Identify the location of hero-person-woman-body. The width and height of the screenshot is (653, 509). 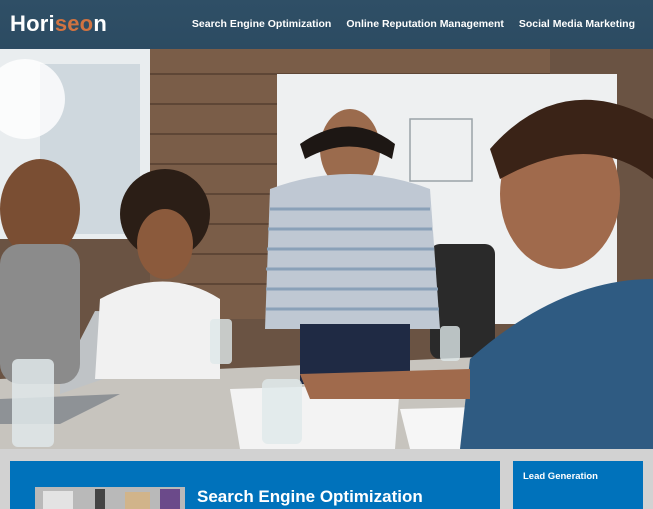
(157, 330).